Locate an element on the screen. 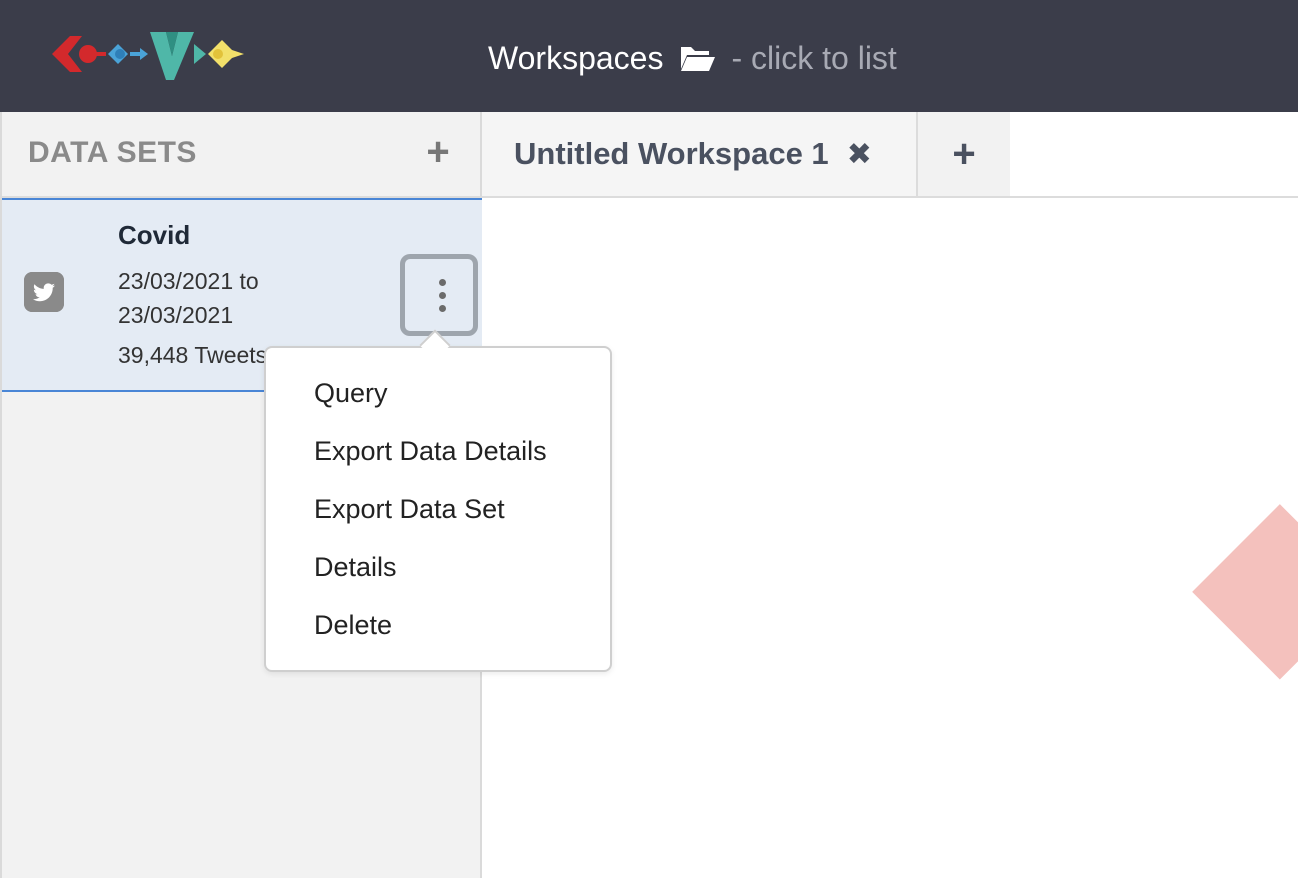  sidebar-title: DATA SETS is located at coordinates (112, 152).